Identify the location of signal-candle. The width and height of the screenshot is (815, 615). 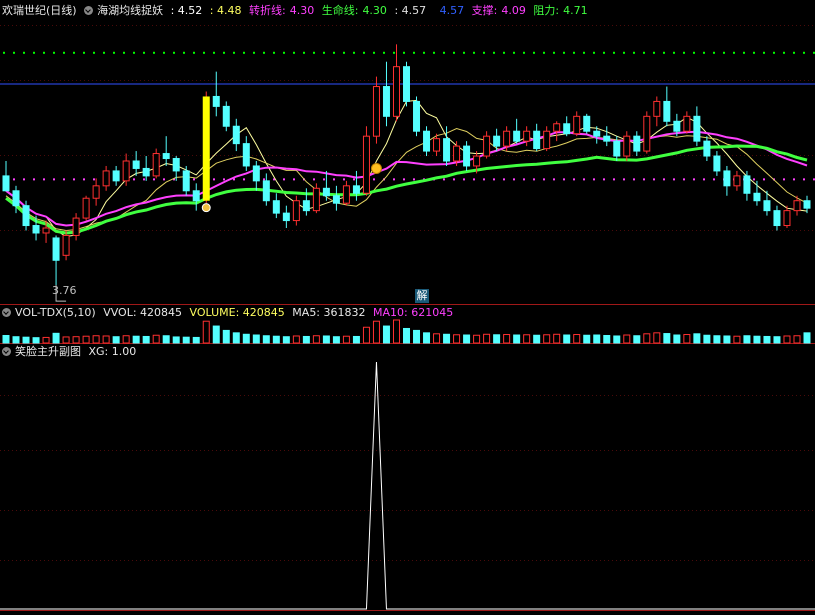
(206, 148).